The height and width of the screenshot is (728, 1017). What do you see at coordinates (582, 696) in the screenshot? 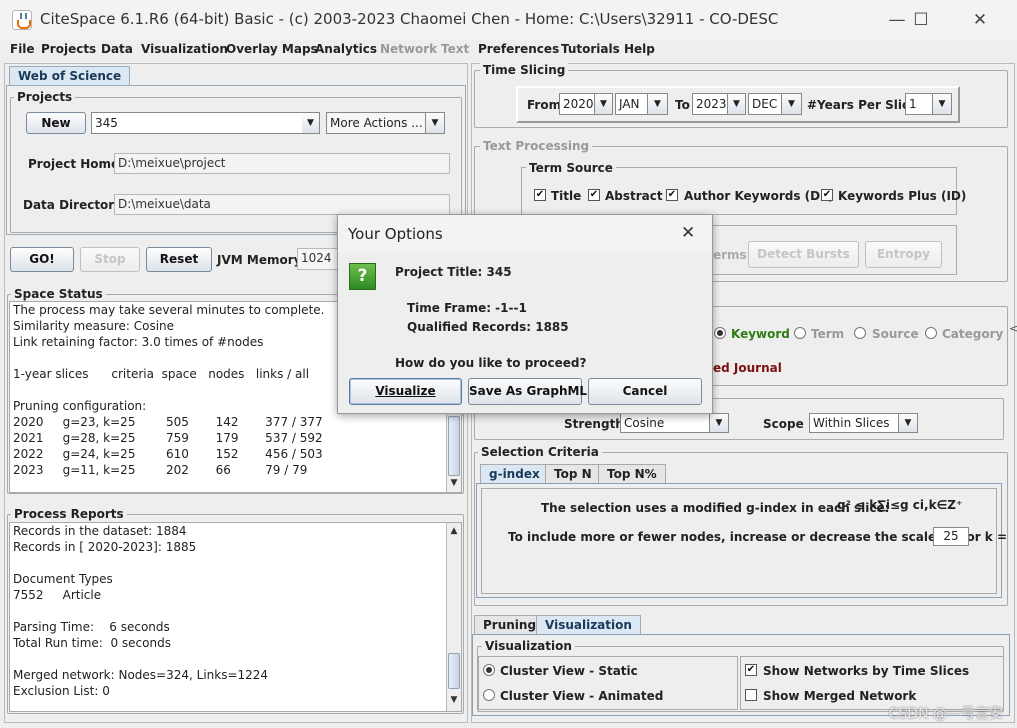
I see `cluster-animated-label: Cluster View - Animated` at bounding box center [582, 696].